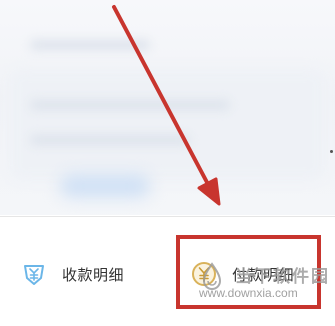 The image size is (335, 326). I want to click on payment-detail-button: 付款明细, so click(242, 274).